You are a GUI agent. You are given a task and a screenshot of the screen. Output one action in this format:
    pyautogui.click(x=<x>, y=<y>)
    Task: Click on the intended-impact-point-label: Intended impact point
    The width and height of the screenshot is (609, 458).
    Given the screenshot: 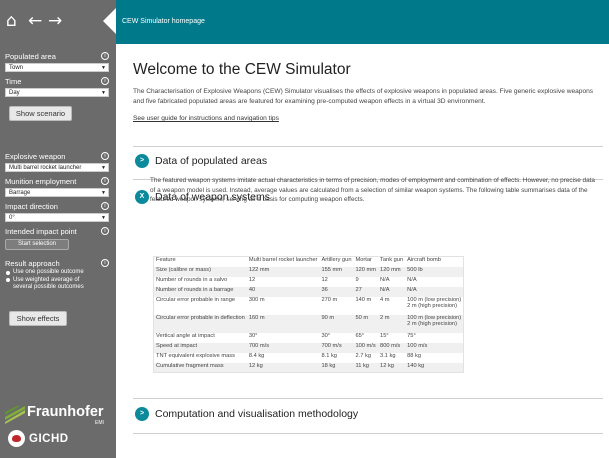 What is the action you would take?
    pyautogui.click(x=41, y=231)
    